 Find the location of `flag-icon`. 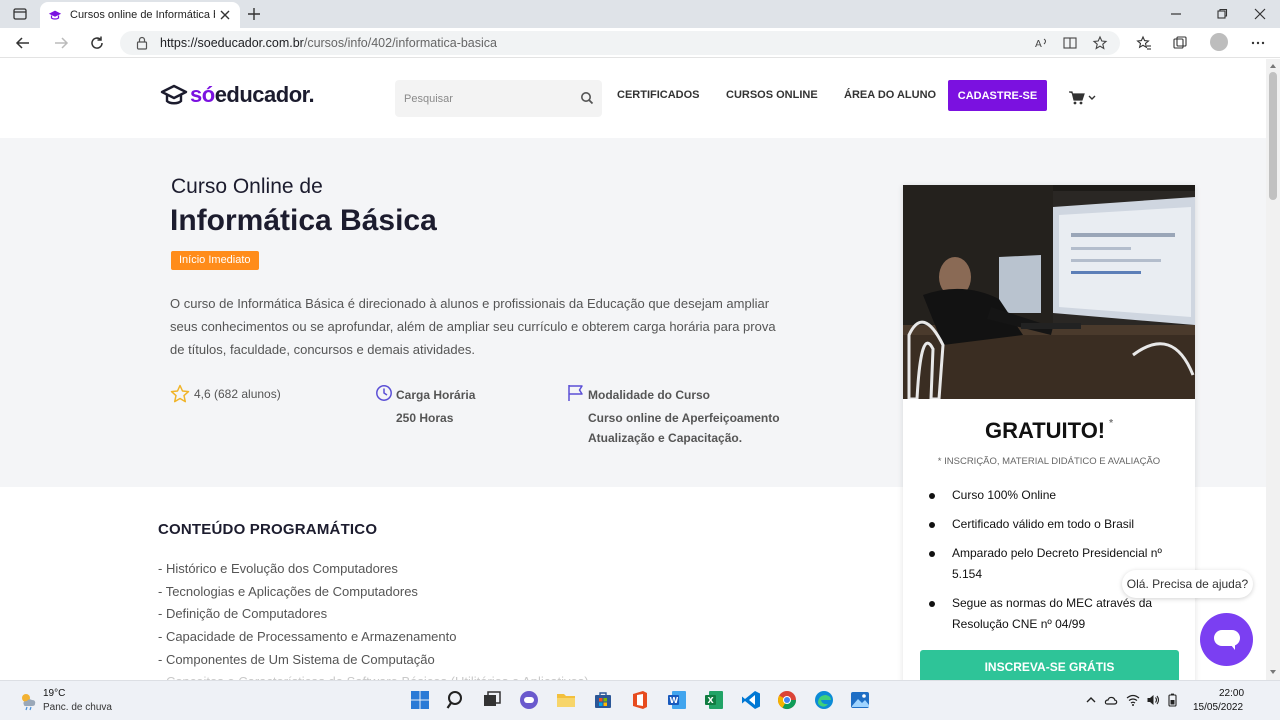

flag-icon is located at coordinates (575, 393).